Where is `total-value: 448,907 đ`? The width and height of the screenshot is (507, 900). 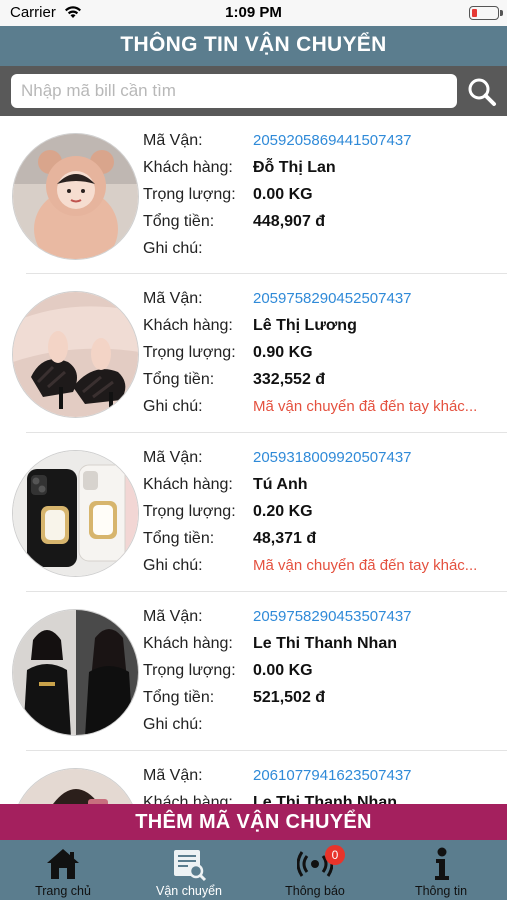 total-value: 448,907 đ is located at coordinates (289, 221).